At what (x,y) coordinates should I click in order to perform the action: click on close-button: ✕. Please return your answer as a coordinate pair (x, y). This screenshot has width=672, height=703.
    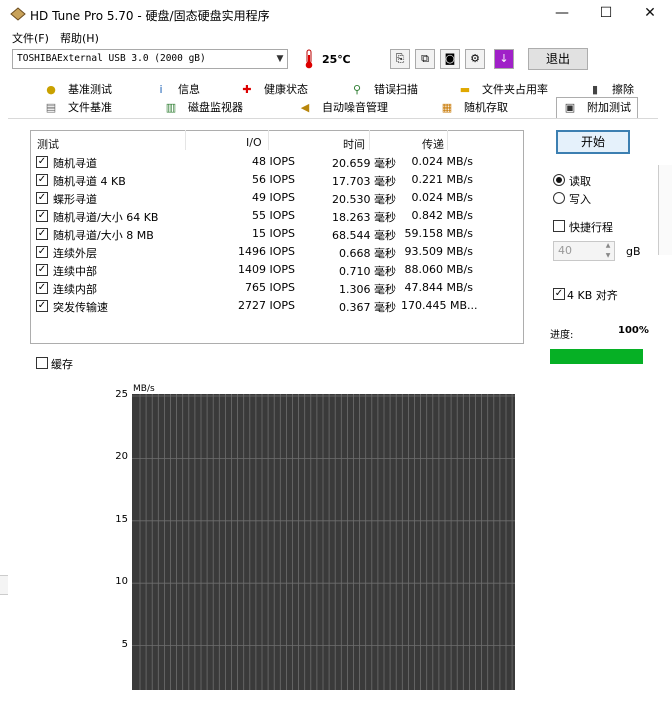
    Looking at the image, I should click on (650, 14).